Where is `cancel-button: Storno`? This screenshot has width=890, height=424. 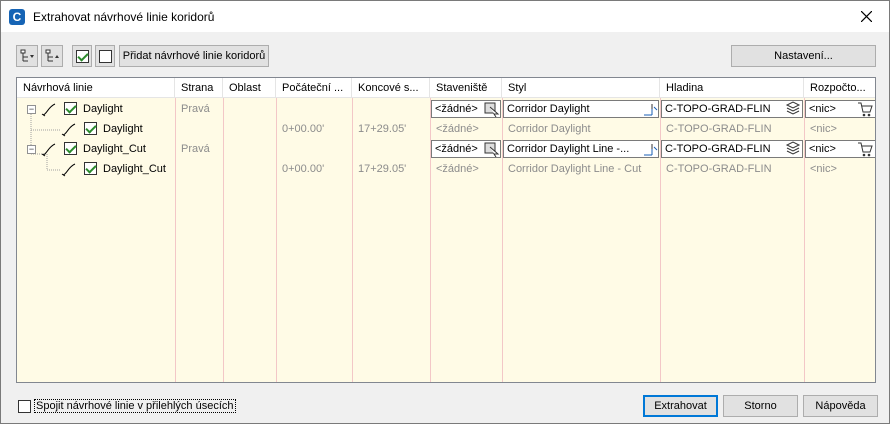 cancel-button: Storno is located at coordinates (760, 406).